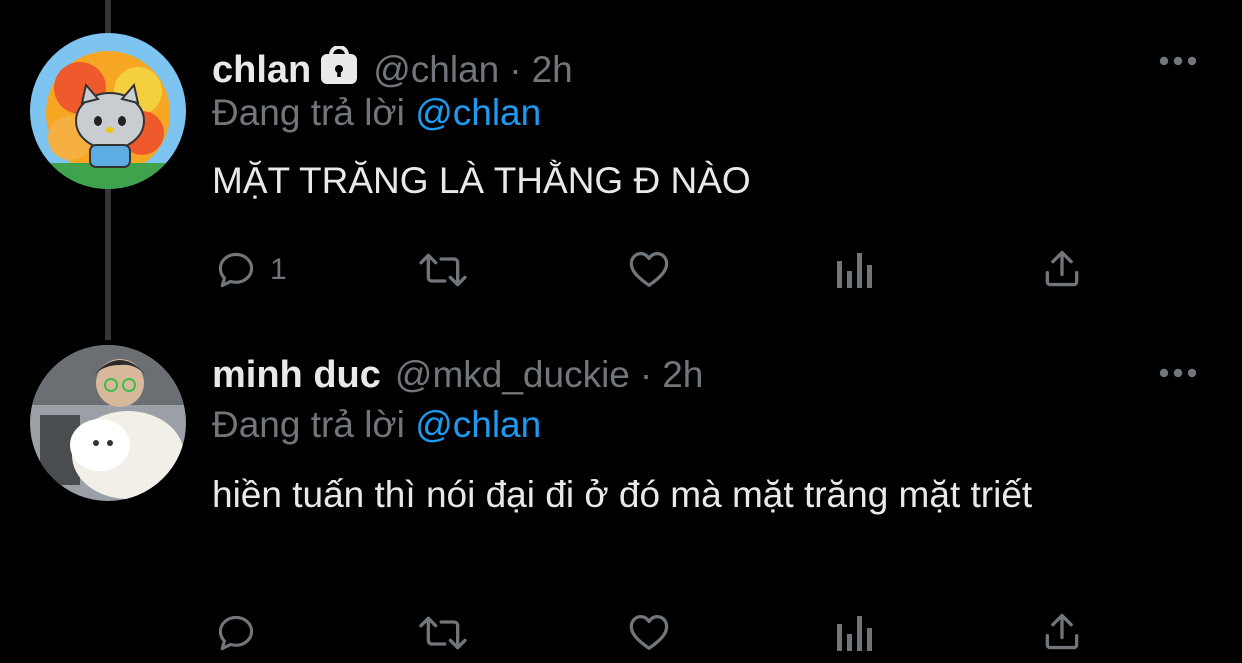 The width and height of the screenshot is (1242, 663). I want to click on action-bar, so click(621, 633).